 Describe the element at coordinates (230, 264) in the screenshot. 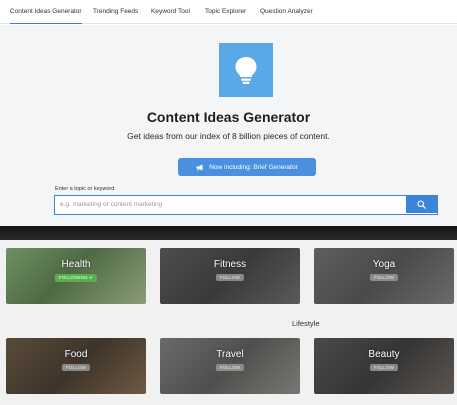

I see `topic-card-title: Fitness` at that location.